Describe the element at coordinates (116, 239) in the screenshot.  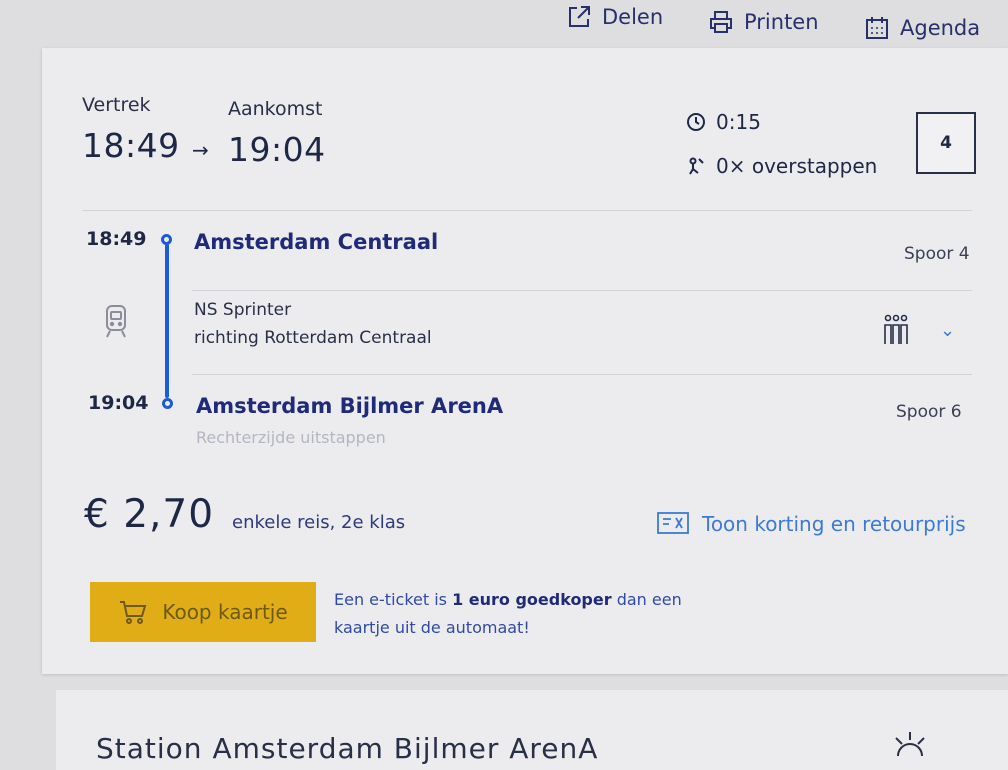
I see `stop-time-departure: 18:49` at that location.